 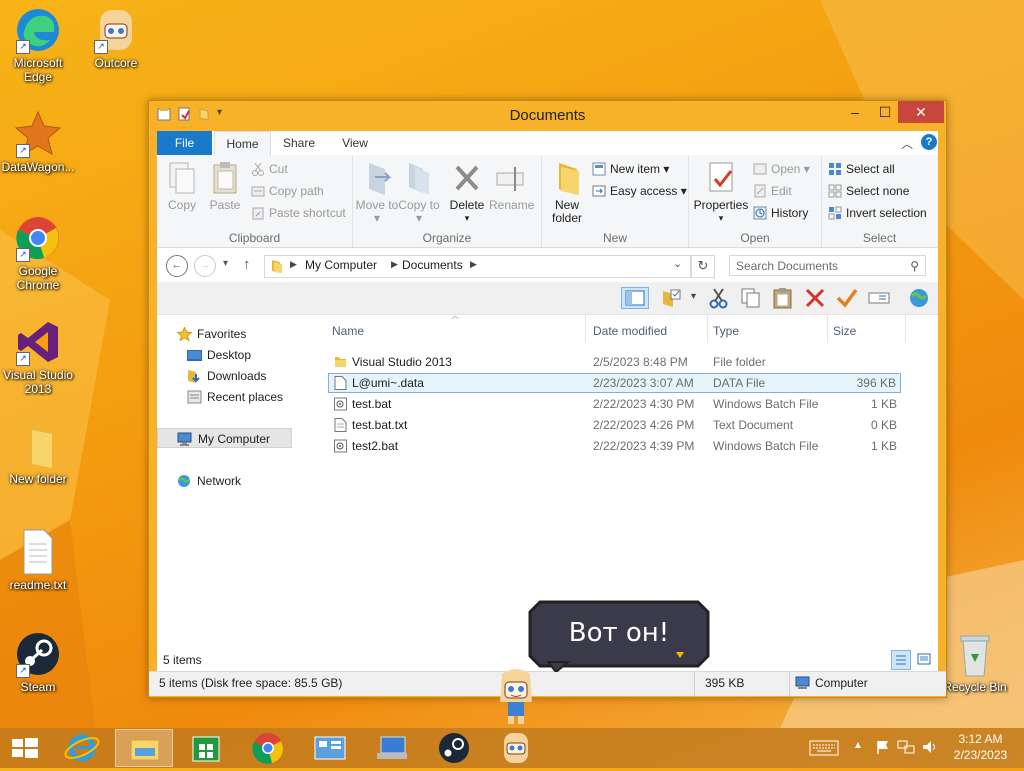 I want to click on folder-options-icon, so click(x=671, y=298).